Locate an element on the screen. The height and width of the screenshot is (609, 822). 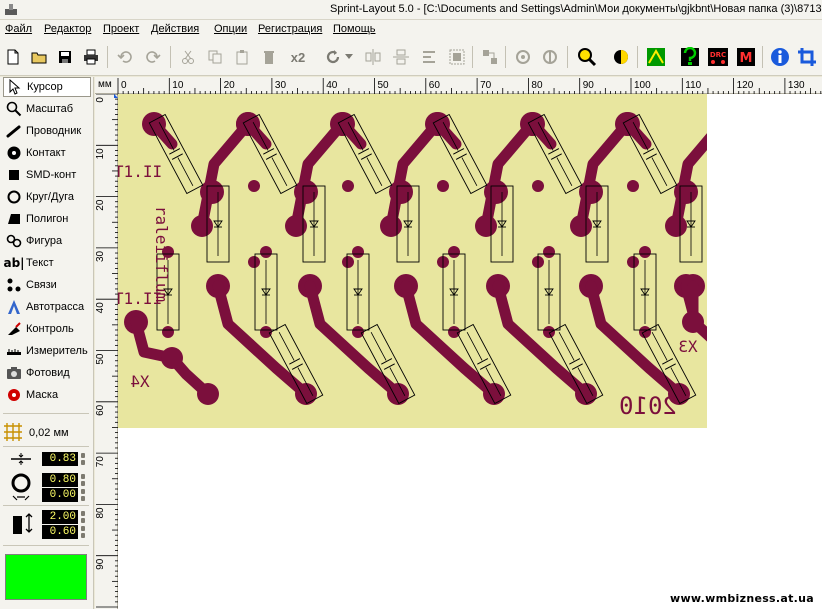
crop-icon is located at coordinates (807, 57).